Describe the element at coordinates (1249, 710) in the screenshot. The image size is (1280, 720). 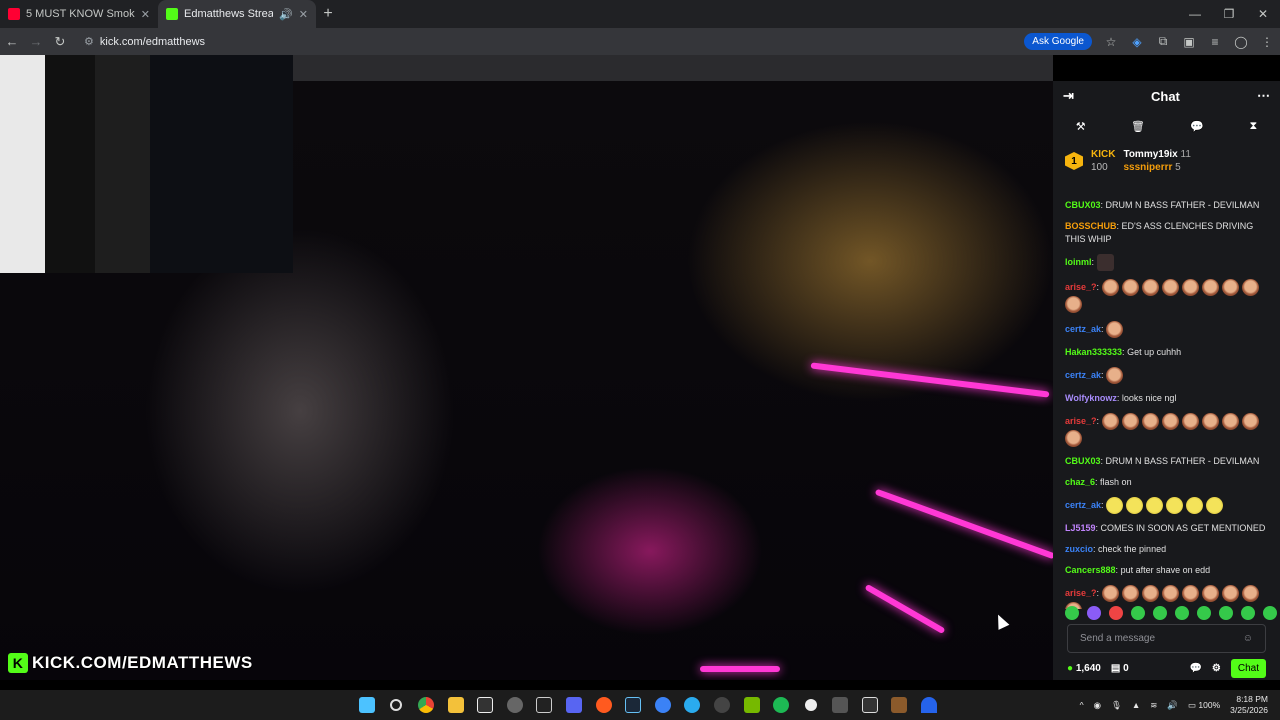
I see `clock-date: 3/25/2026` at that location.